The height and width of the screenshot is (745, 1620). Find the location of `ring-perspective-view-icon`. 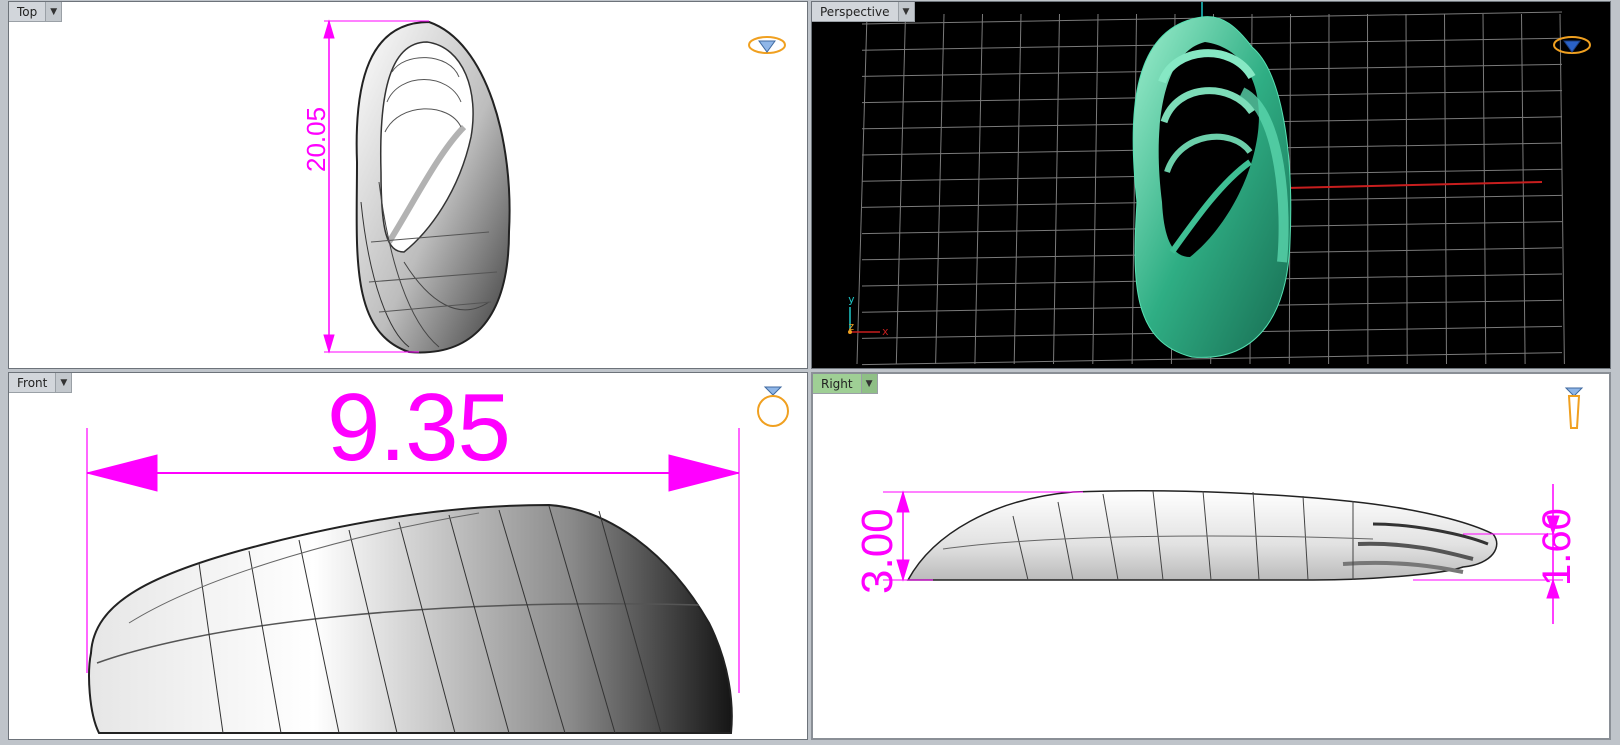

ring-perspective-view-icon is located at coordinates (1572, 45).